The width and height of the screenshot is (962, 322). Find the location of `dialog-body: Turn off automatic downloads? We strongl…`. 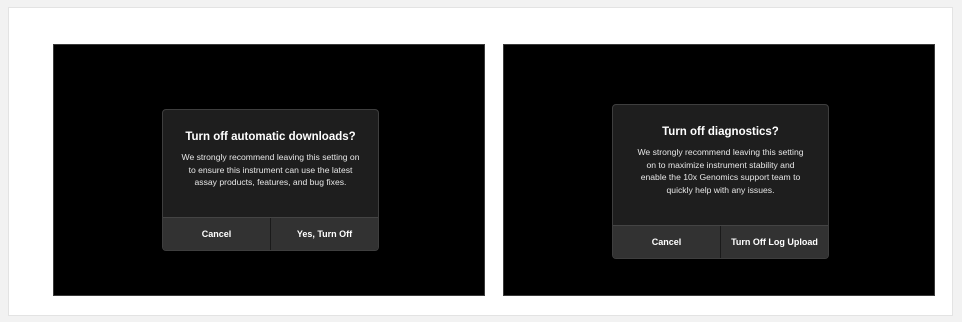

dialog-body: Turn off automatic downloads? We strongl… is located at coordinates (270, 149).